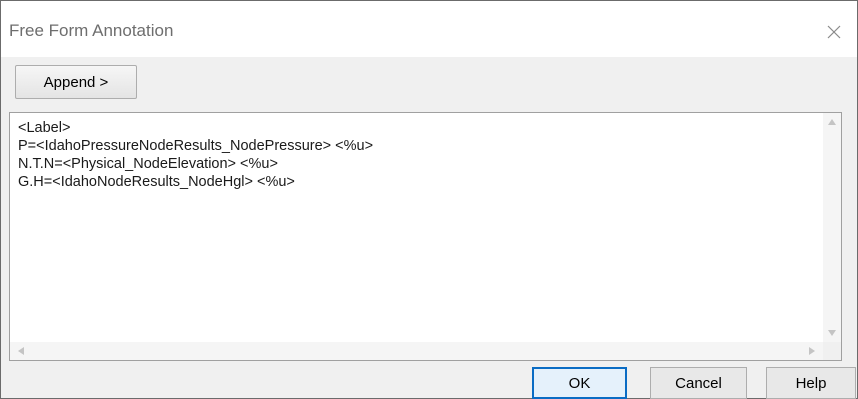 Image resolution: width=858 pixels, height=399 pixels. I want to click on help-button: Help, so click(811, 383).